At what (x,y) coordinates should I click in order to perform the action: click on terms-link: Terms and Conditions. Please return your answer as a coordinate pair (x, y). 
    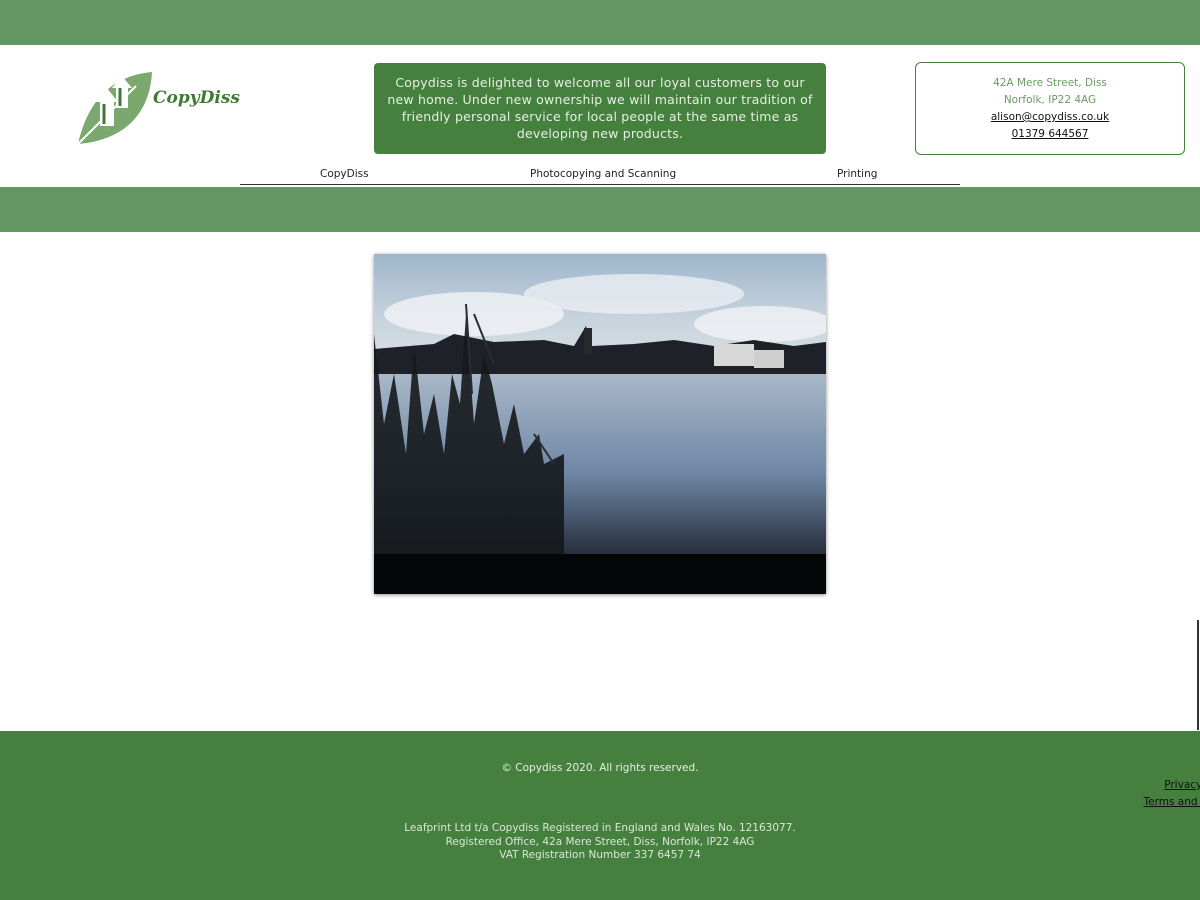
    Looking at the image, I should click on (900, 802).